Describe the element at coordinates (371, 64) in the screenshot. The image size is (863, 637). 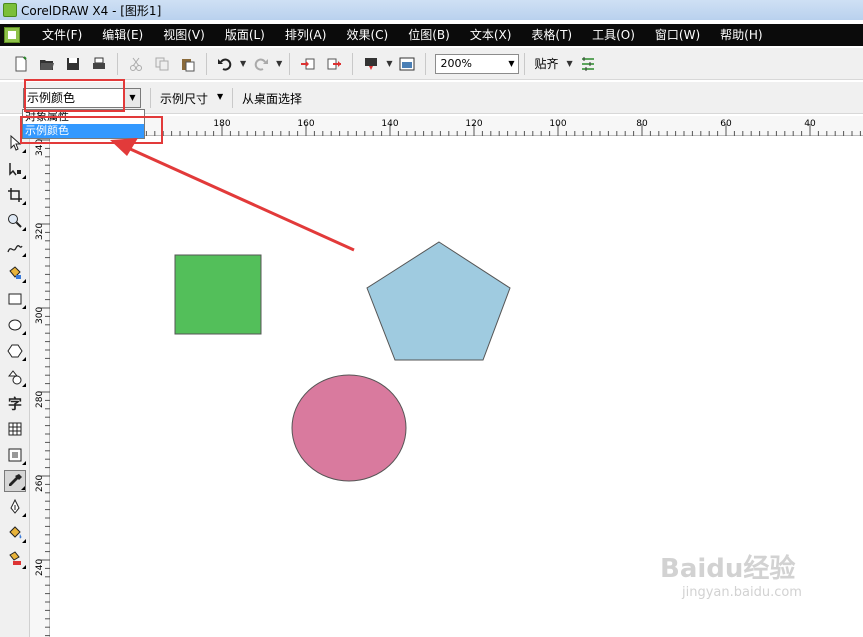
I see `application-launcher-icon` at that location.